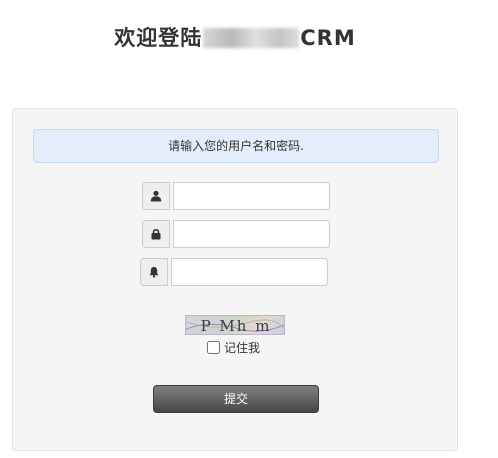 The image size is (498, 458). I want to click on remember-label: 记住我, so click(242, 347).